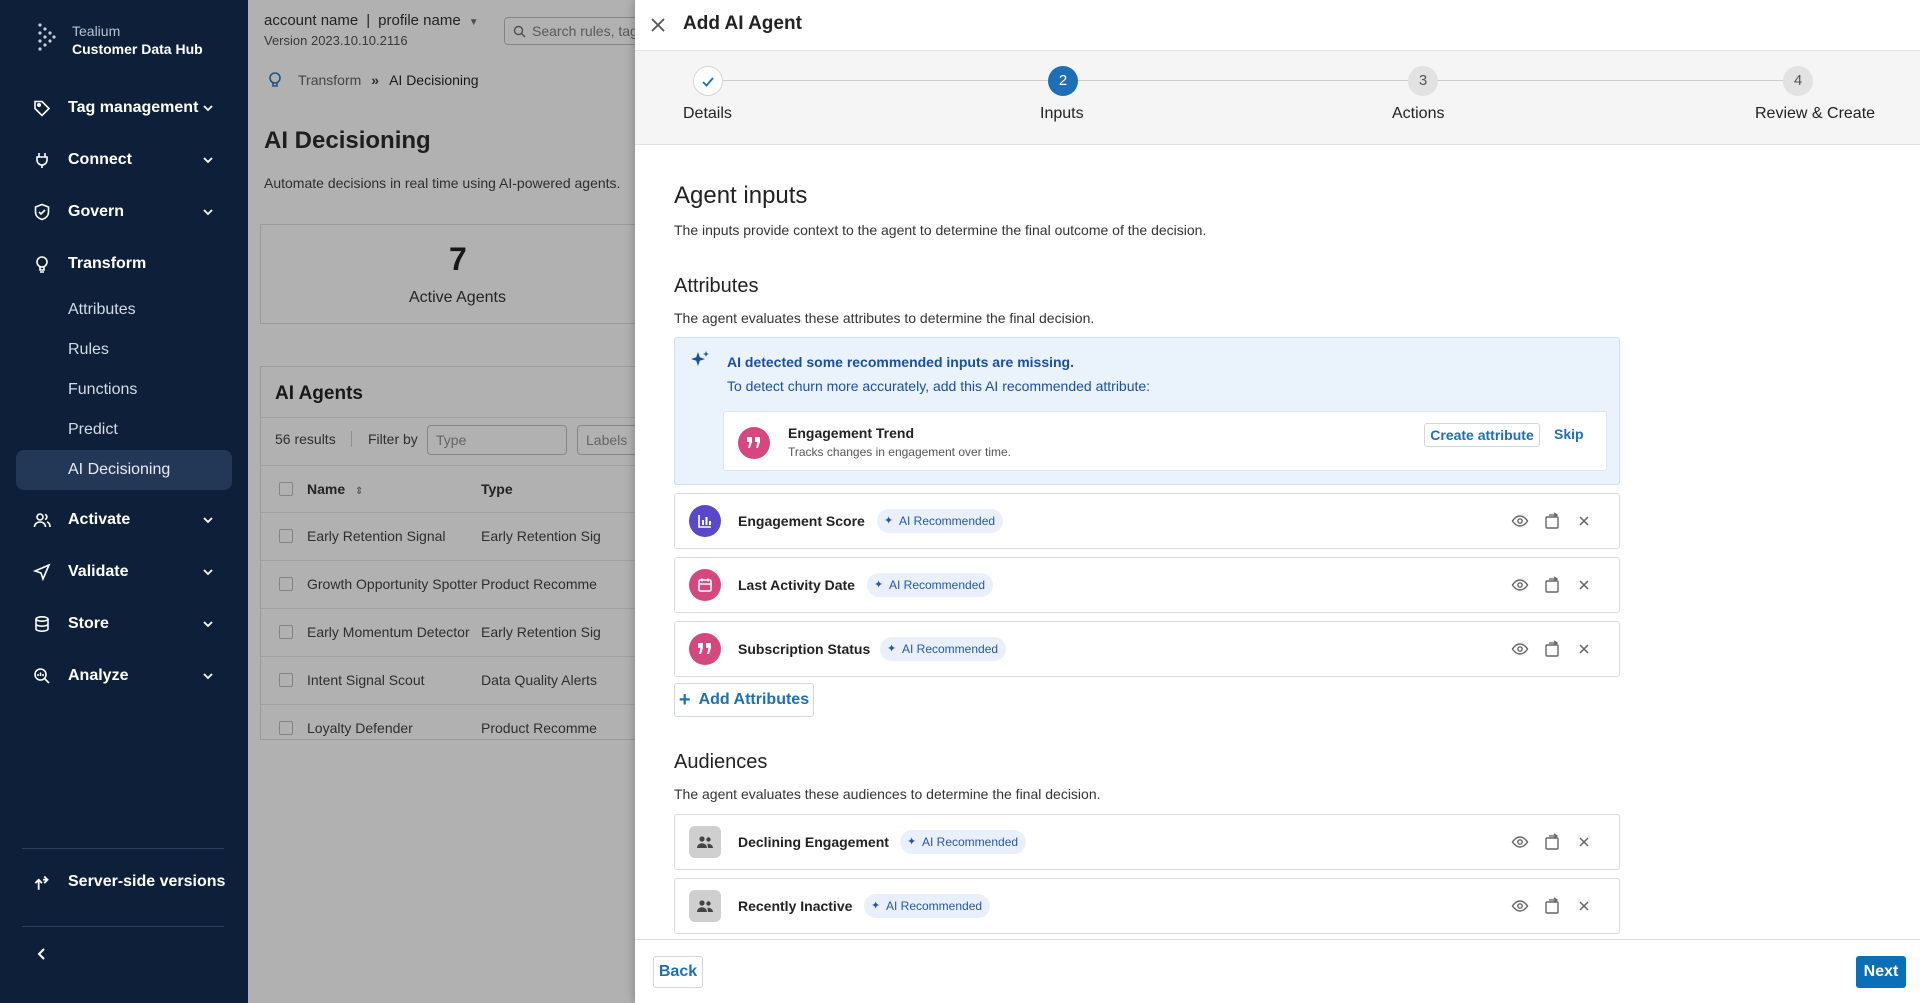  What do you see at coordinates (684, 699) in the screenshot?
I see `plus-icon: +` at bounding box center [684, 699].